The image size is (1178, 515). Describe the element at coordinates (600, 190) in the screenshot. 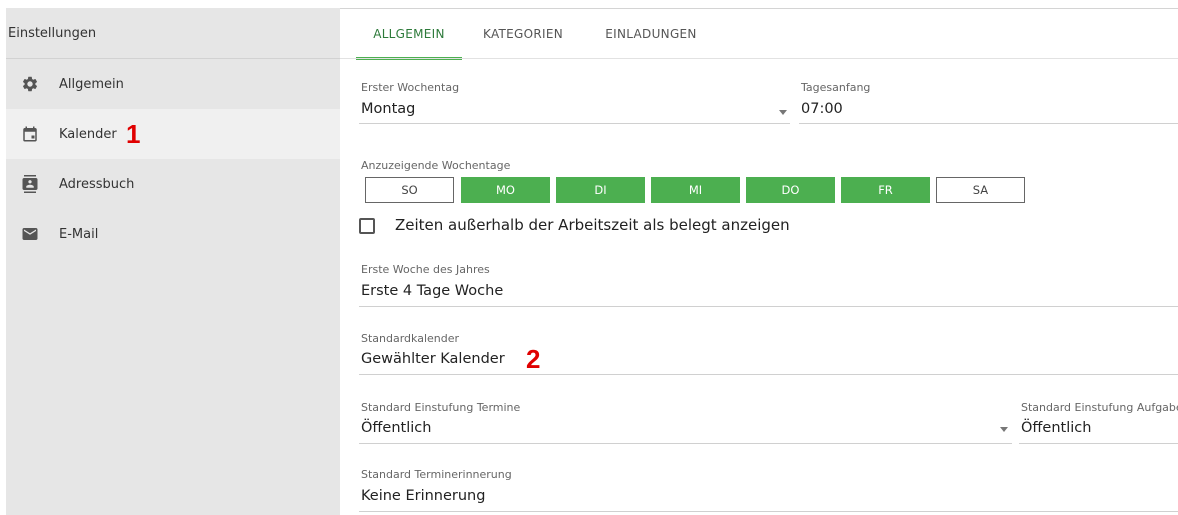

I see `weekday-toggle-di: DI` at that location.